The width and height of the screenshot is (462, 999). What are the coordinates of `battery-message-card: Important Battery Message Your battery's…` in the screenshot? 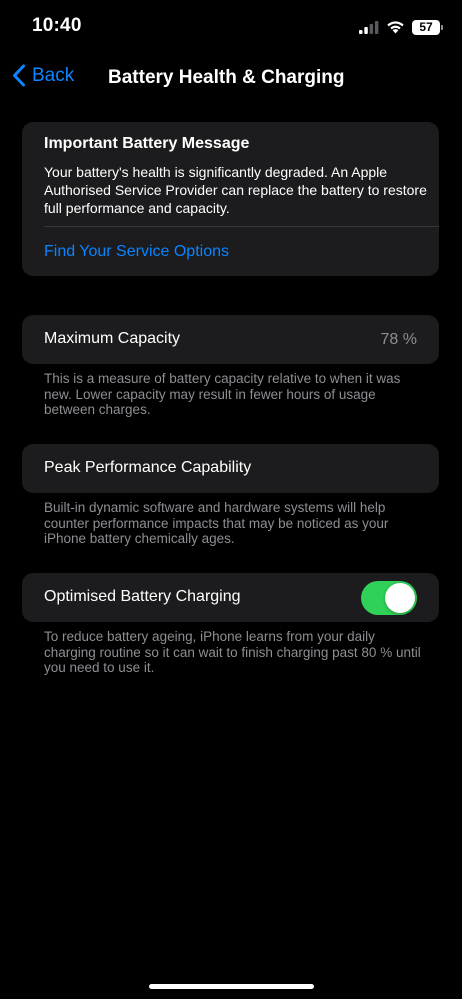 It's located at (230, 199).